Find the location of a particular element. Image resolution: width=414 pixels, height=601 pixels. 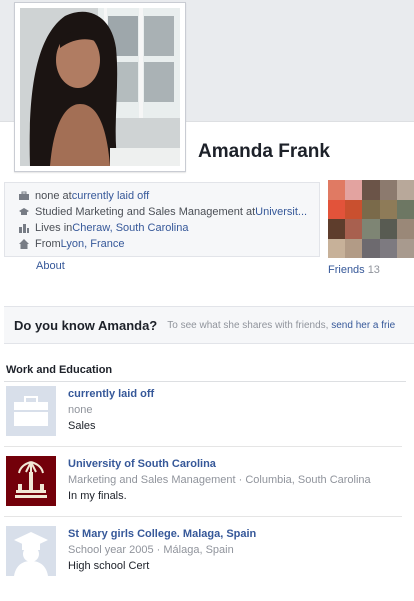

entry-description: In my finals. is located at coordinates (97, 496).